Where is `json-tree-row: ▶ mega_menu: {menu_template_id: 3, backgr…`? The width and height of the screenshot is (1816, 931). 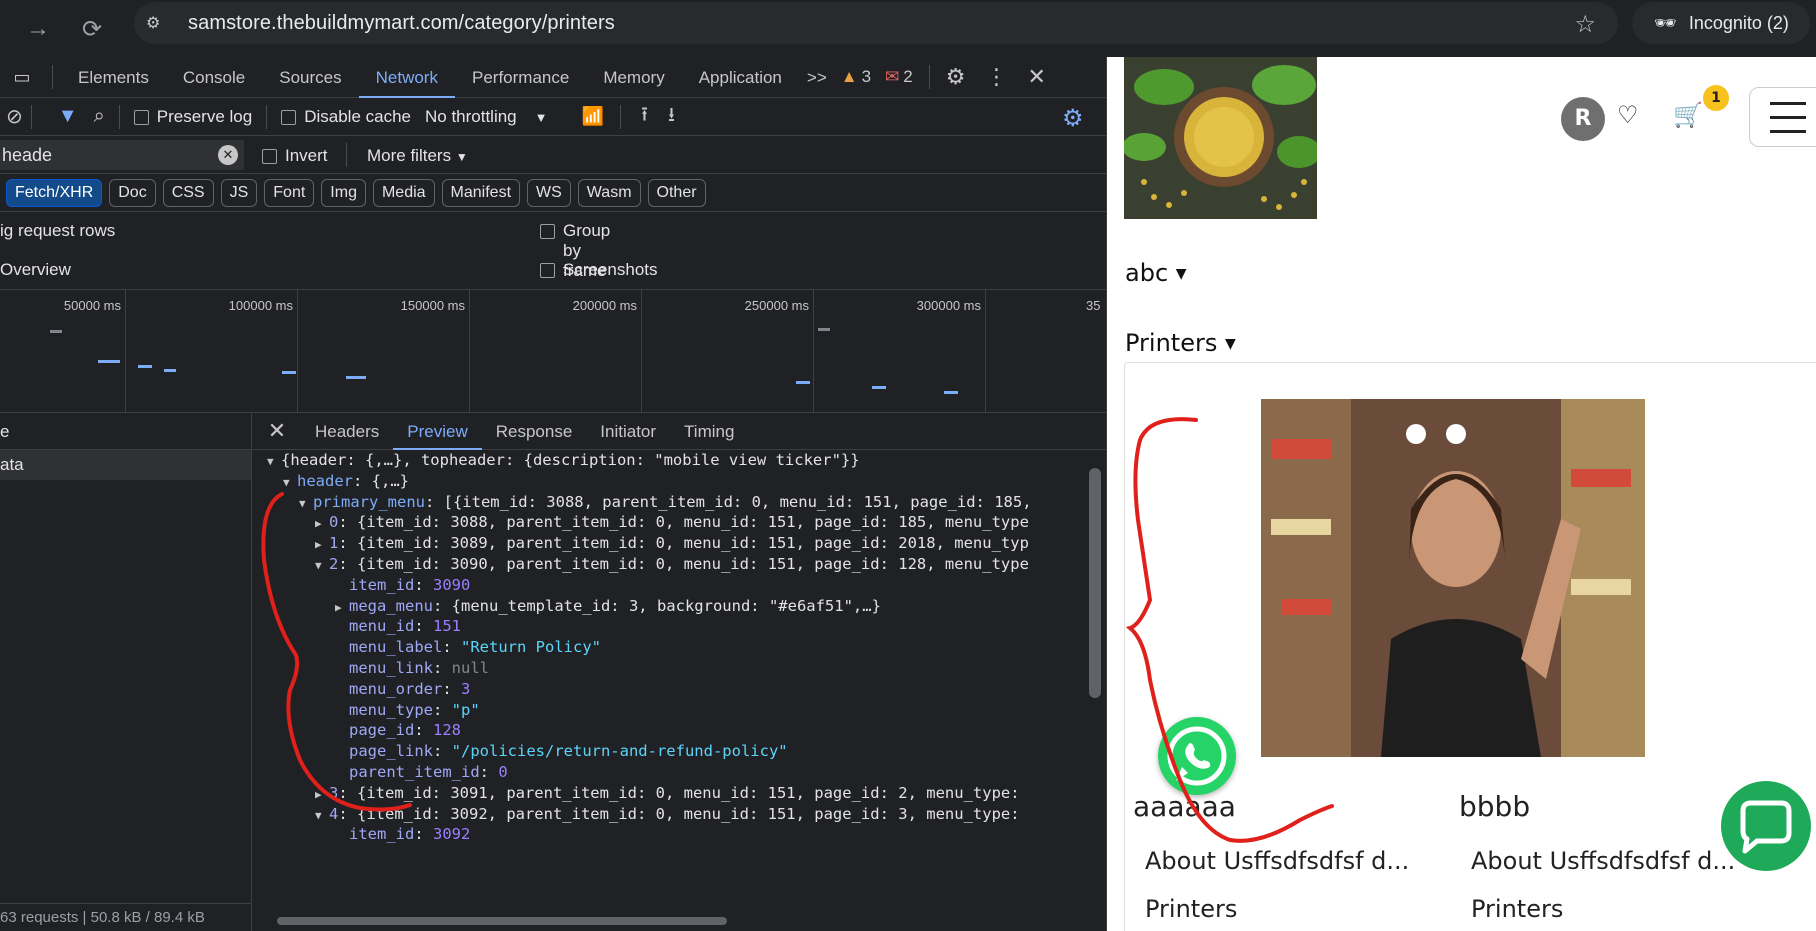
json-tree-row: ▶ mega_menu: {menu_template_id: 3, backgr… is located at coordinates (668, 606).